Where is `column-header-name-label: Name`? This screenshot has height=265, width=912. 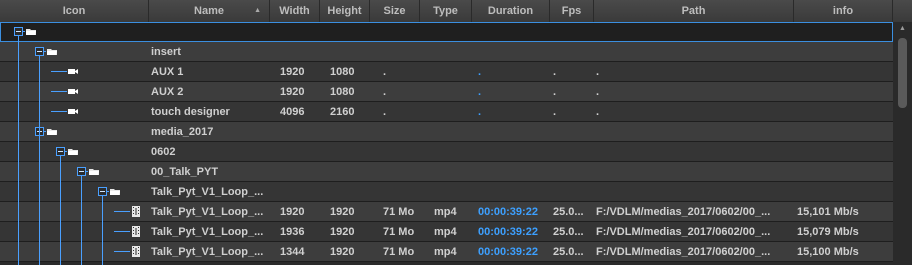 column-header-name-label: Name is located at coordinates (209, 11).